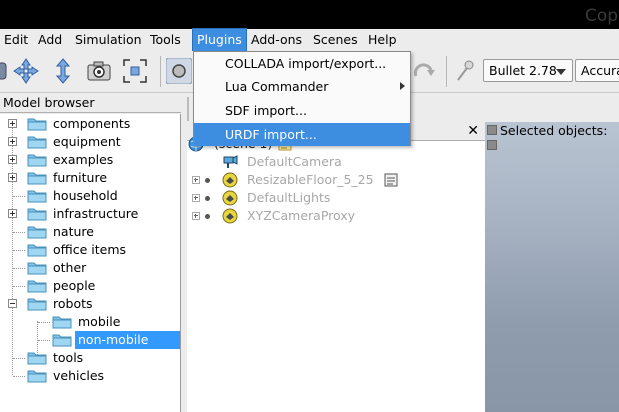 The image size is (619, 412). I want to click on vertical-move-icon, so click(63, 71).